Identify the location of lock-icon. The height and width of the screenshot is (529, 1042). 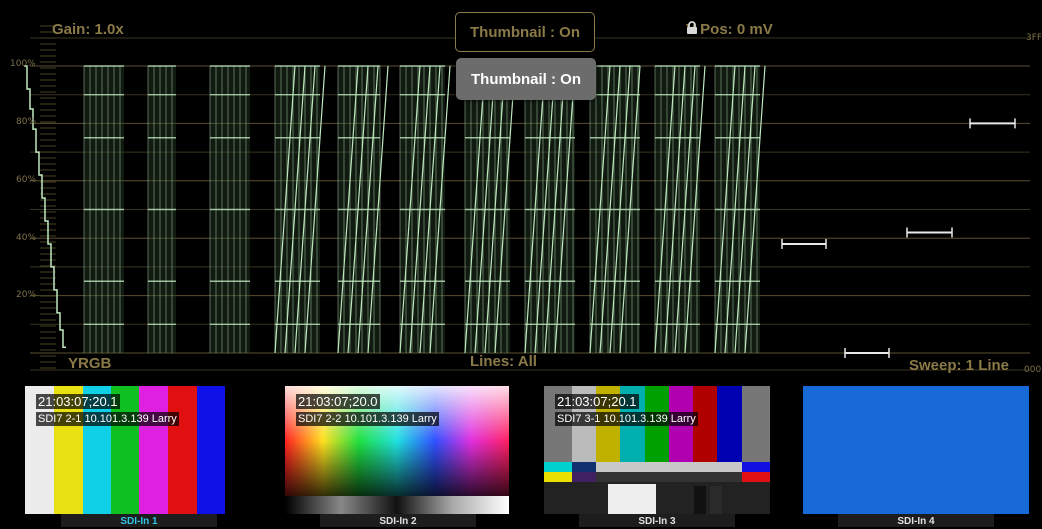
(692, 27).